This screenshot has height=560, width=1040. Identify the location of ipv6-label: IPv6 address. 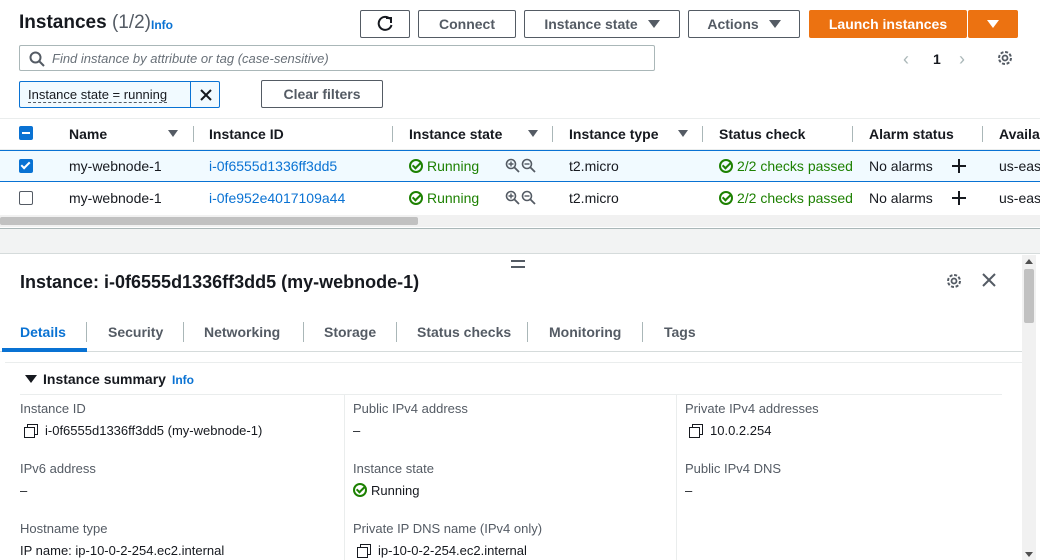
(58, 468).